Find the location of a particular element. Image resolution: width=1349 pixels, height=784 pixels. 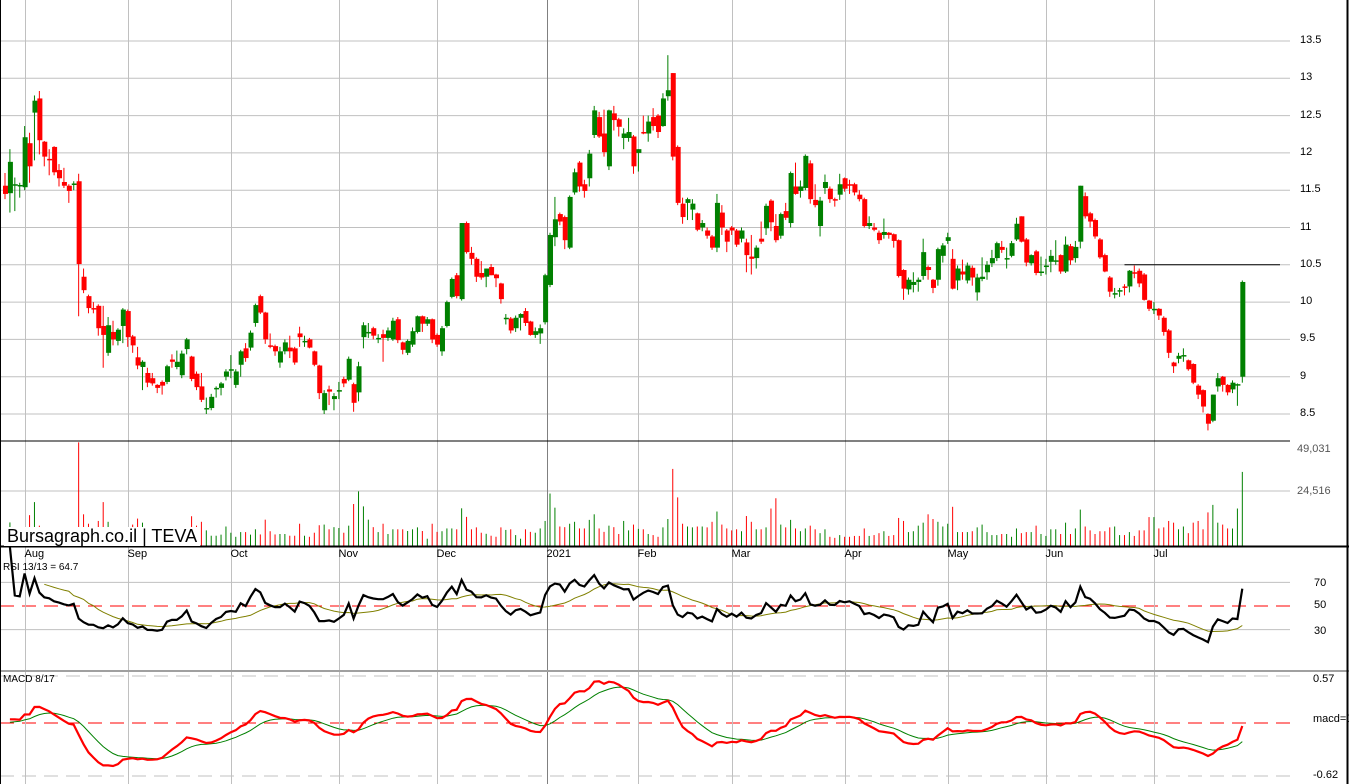

month-label: Aug is located at coordinates (34, 554).